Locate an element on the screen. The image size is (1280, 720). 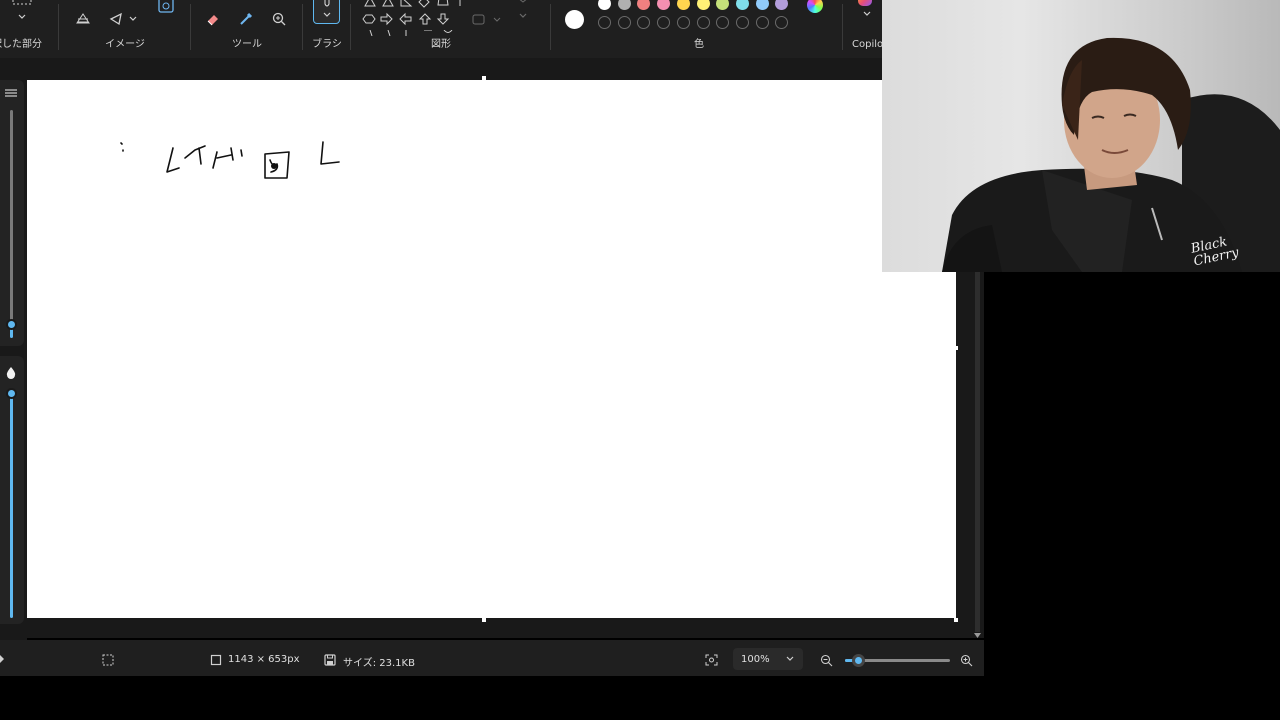
color-picker-icon is located at coordinates (246, 19).